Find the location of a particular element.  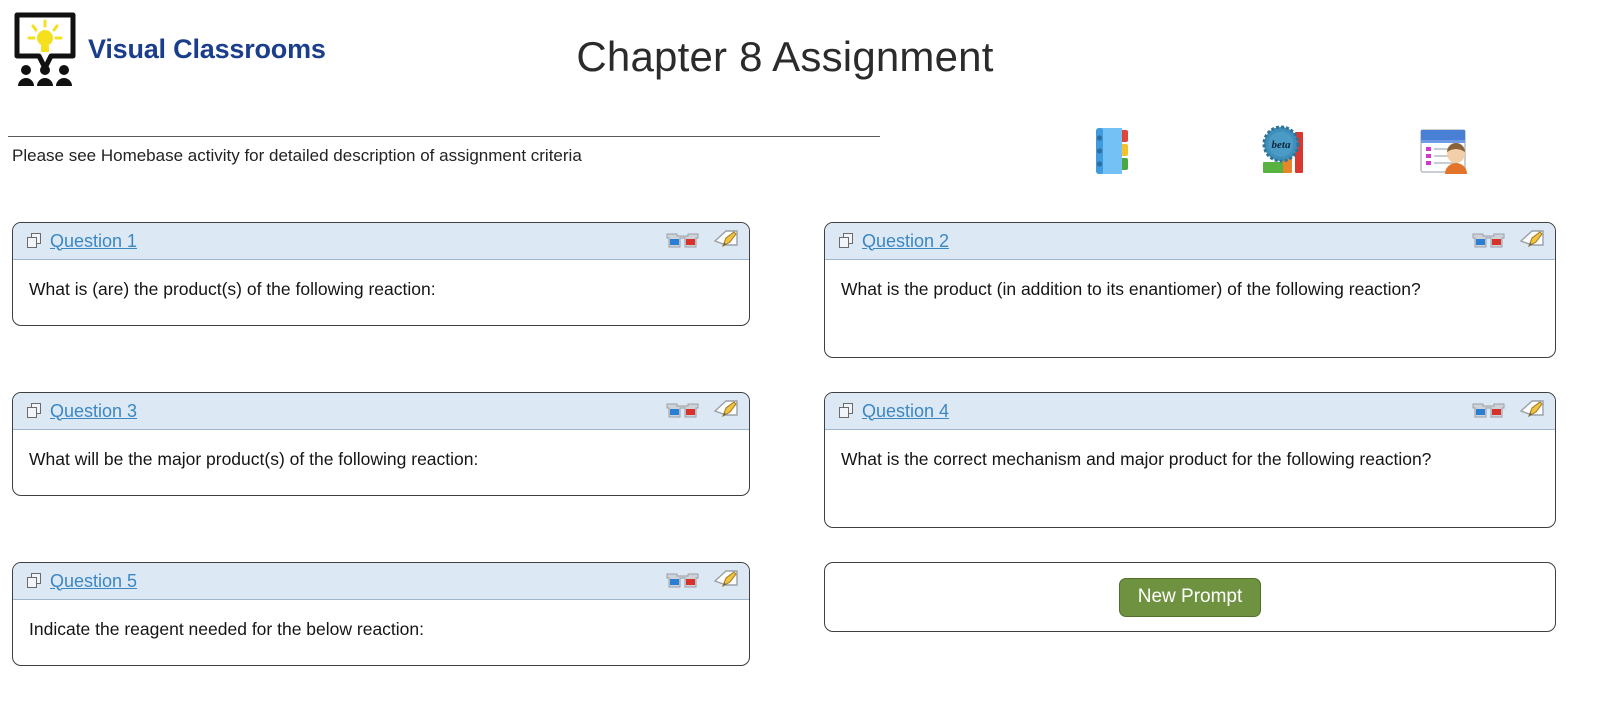

new-prompt-button: New Prompt is located at coordinates (1190, 597).